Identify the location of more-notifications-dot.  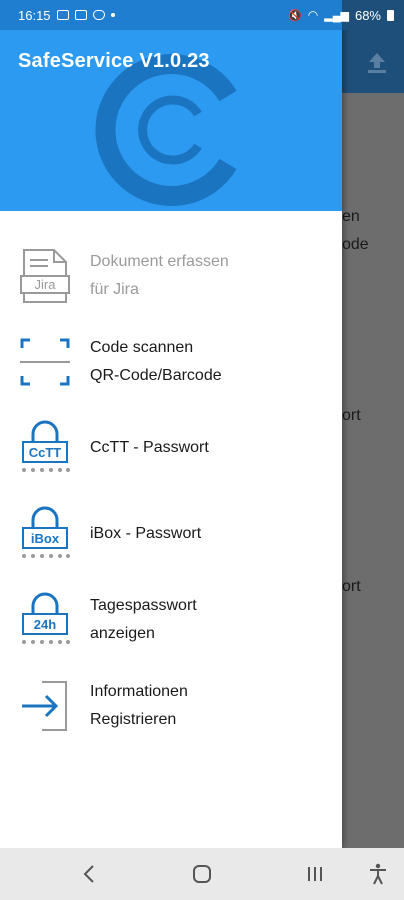
(112, 15).